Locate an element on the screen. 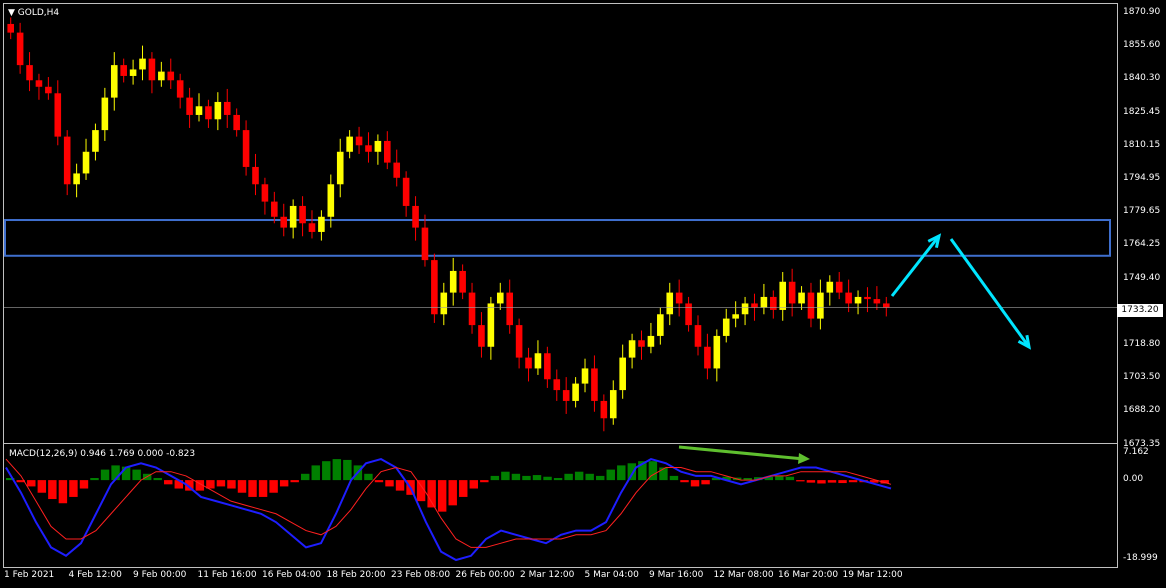 The image size is (1166, 588). price-tick-label: 1764.25 is located at coordinates (1142, 244).